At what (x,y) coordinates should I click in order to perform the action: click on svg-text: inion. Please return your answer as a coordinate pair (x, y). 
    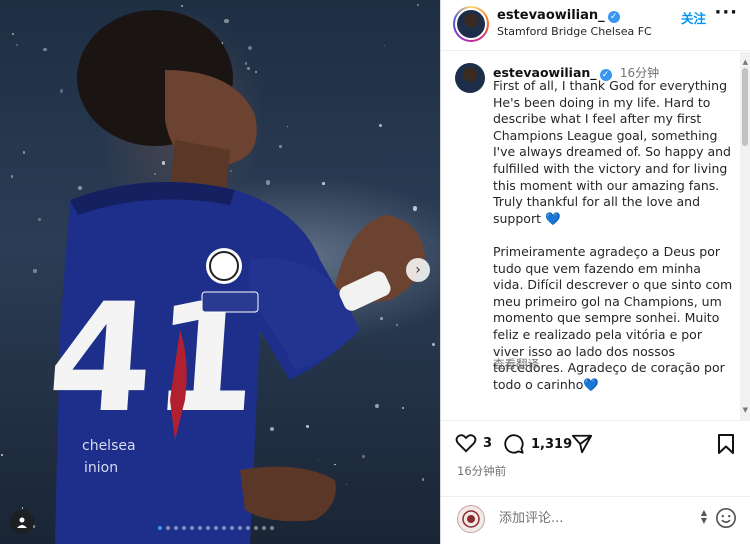
    Looking at the image, I should click on (101, 468).